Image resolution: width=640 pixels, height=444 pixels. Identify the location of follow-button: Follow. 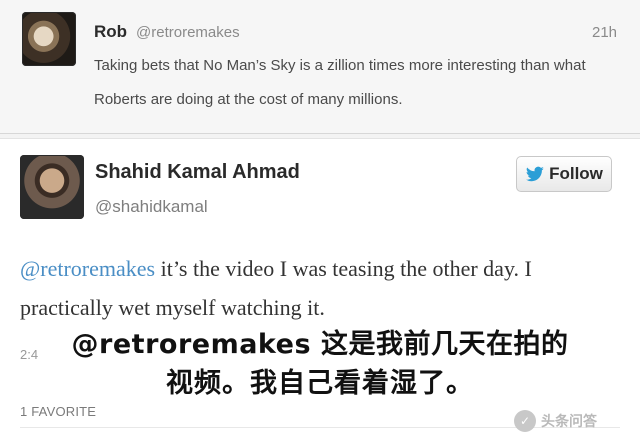
(564, 174).